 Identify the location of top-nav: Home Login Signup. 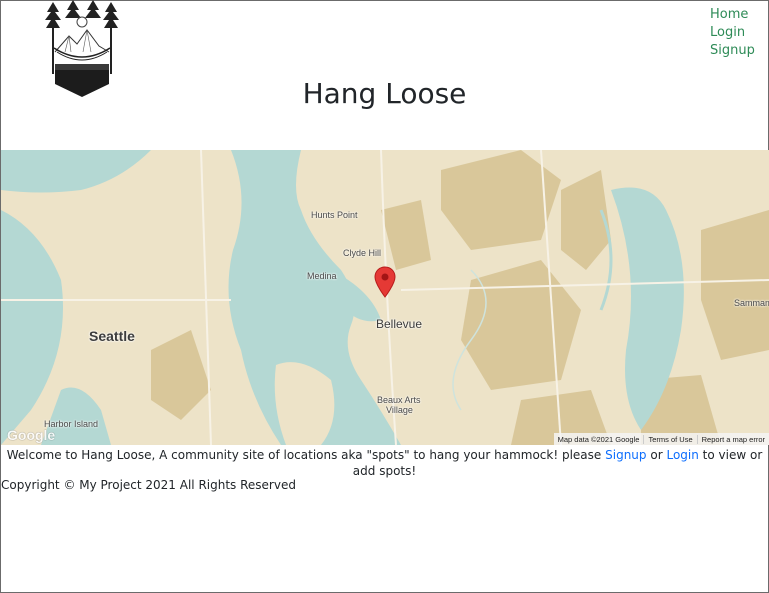
(732, 33).